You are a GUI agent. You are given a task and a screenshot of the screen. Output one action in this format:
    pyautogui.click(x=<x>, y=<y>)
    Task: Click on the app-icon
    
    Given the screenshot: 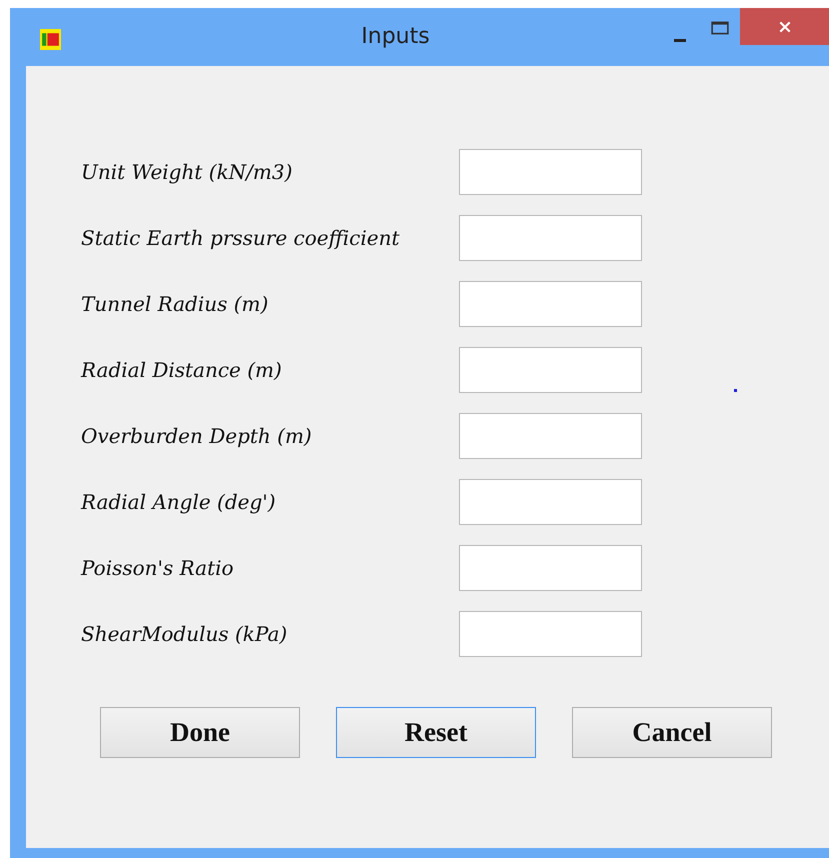 What is the action you would take?
    pyautogui.click(x=50, y=39)
    